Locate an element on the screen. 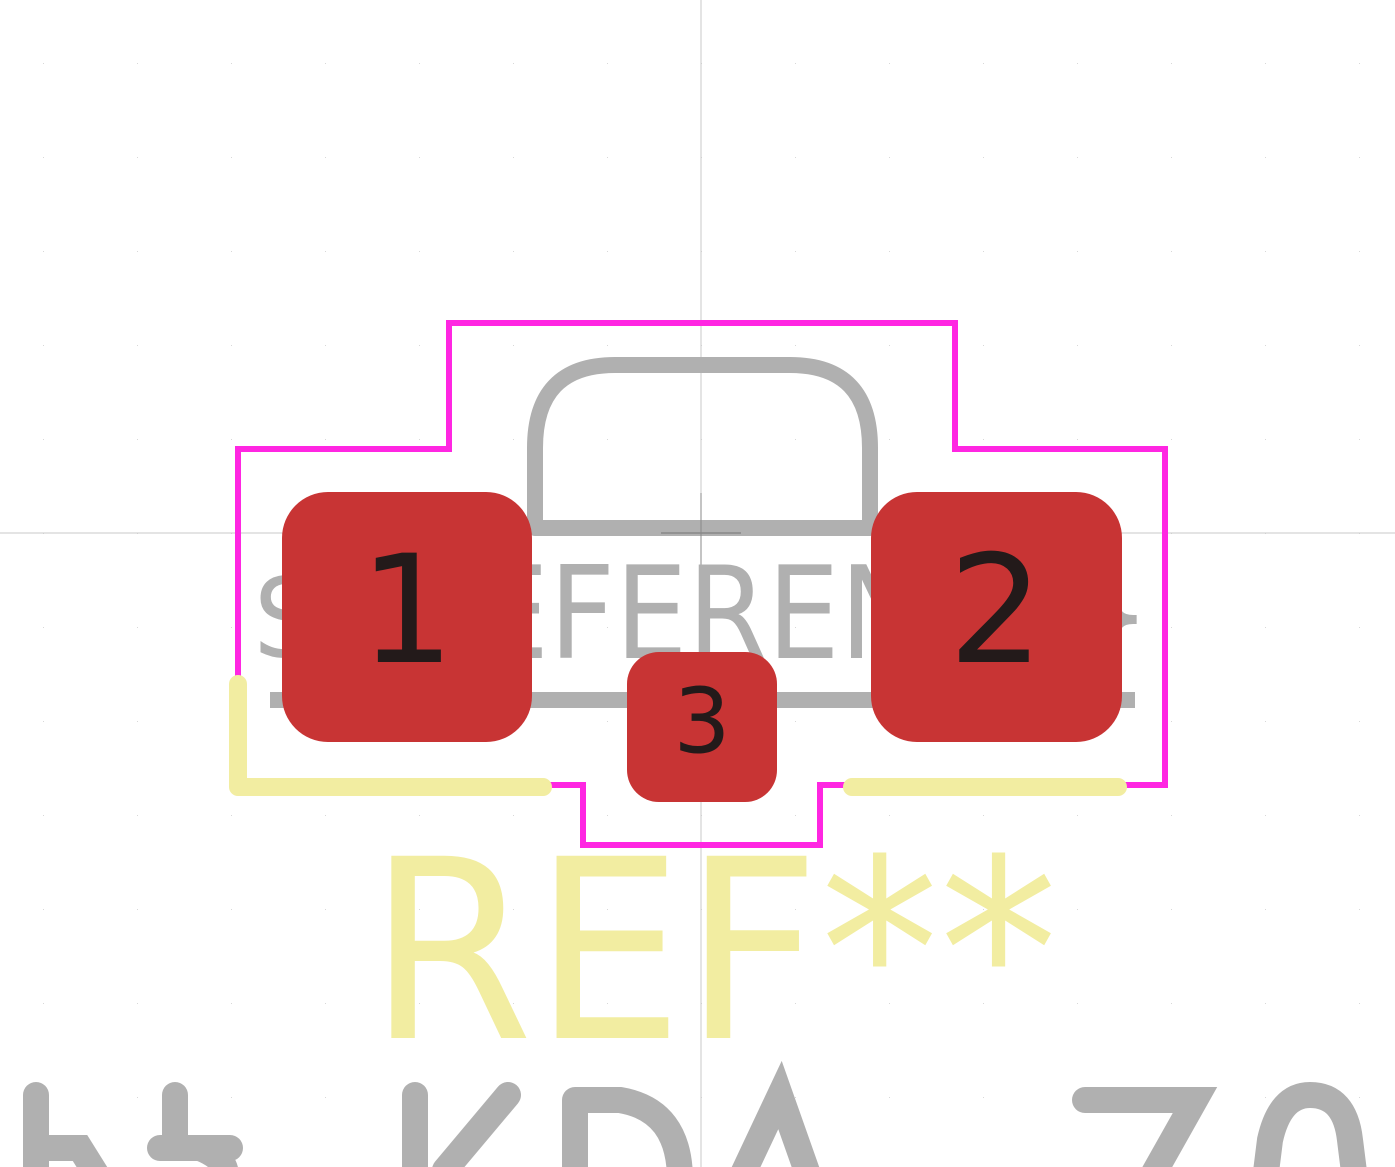 This screenshot has width=1395, height=1167. pad-number: 2 is located at coordinates (995, 611).